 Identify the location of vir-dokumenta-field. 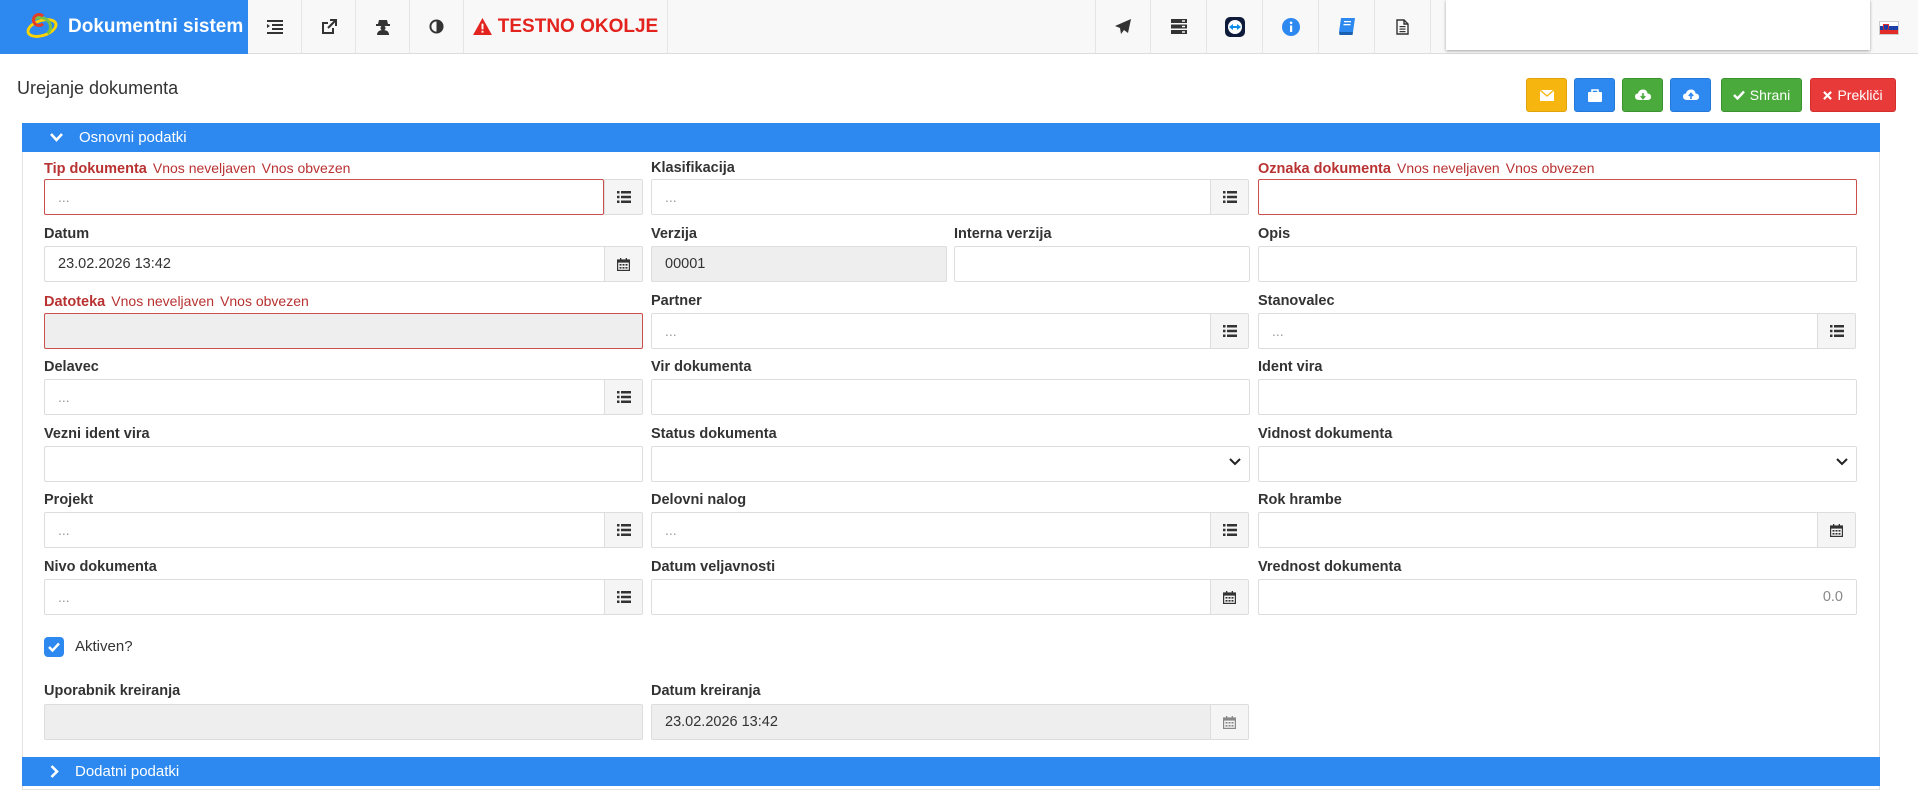
(950, 397).